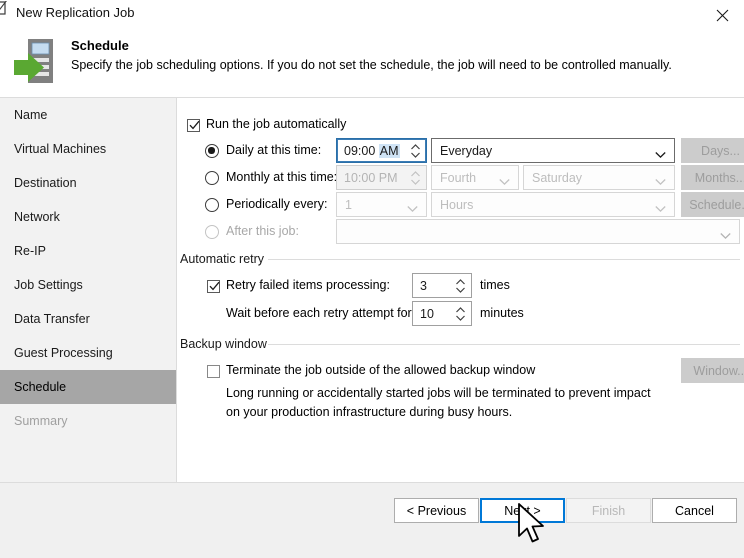  Describe the element at coordinates (415, 151) in the screenshot. I see `daily-time-spinner` at that location.